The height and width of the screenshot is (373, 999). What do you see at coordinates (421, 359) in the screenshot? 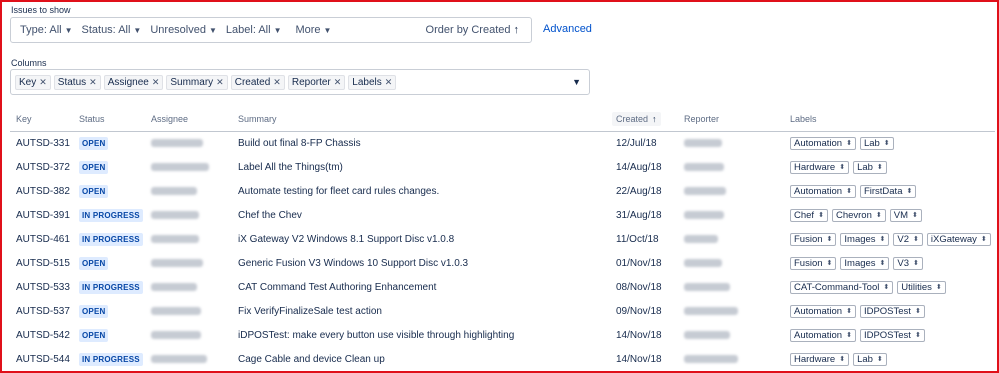
I see `issue-summary: Cage Cable and device Clean up` at bounding box center [421, 359].